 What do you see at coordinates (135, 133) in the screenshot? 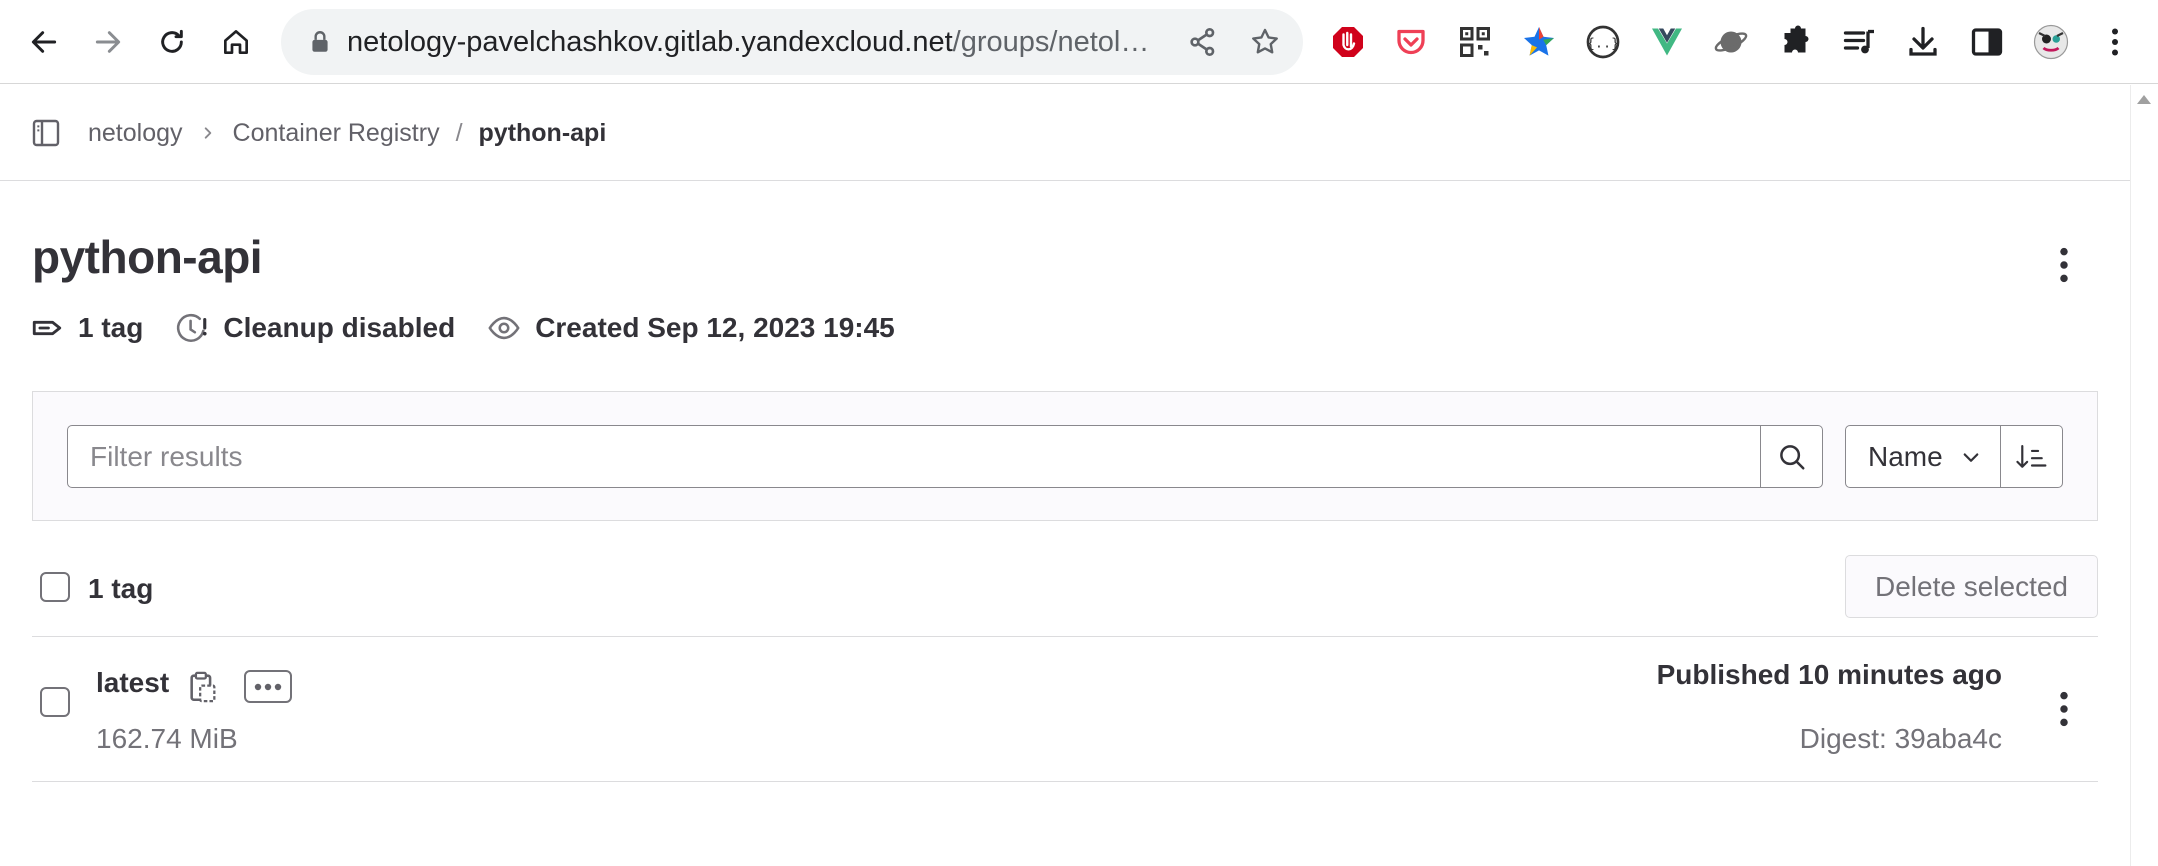
I see `breadcrumb-item-group: netology` at bounding box center [135, 133].